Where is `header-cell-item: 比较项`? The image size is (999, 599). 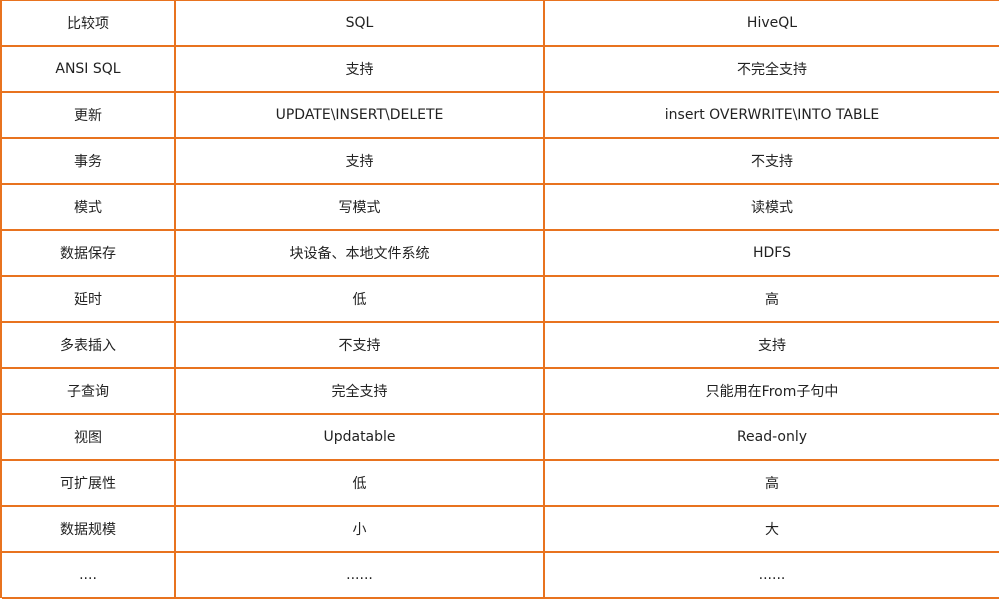
header-cell-item: 比较项 is located at coordinates (89, 24).